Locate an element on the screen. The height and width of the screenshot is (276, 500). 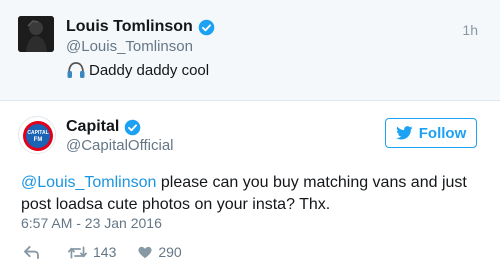
quoted-author-handle: @Louis_Tomlinson is located at coordinates (129, 46).